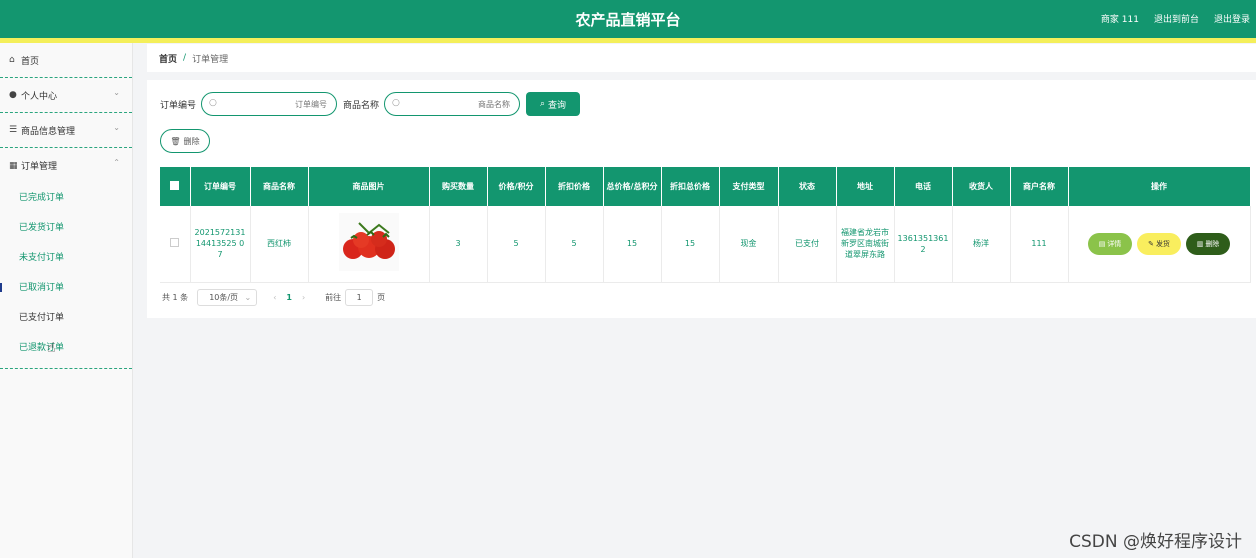 This screenshot has height=558, width=1256. I want to click on select-all-cell, so click(175, 186).